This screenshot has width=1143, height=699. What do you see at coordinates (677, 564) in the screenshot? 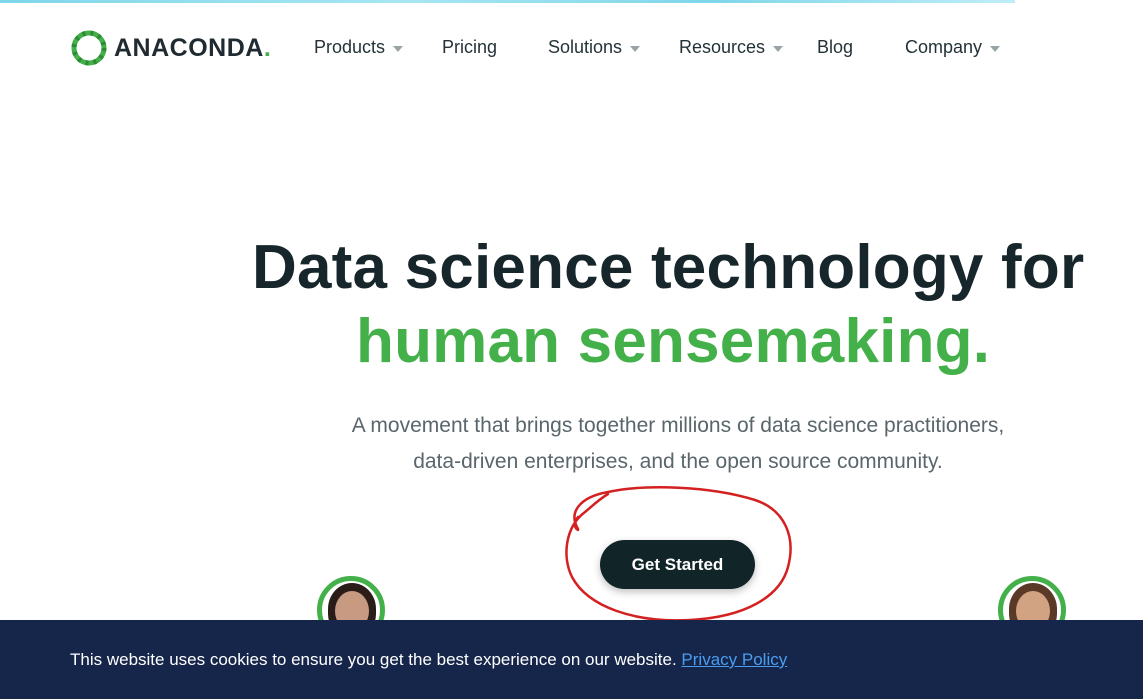
I see `get-started-button: Get Started` at bounding box center [677, 564].